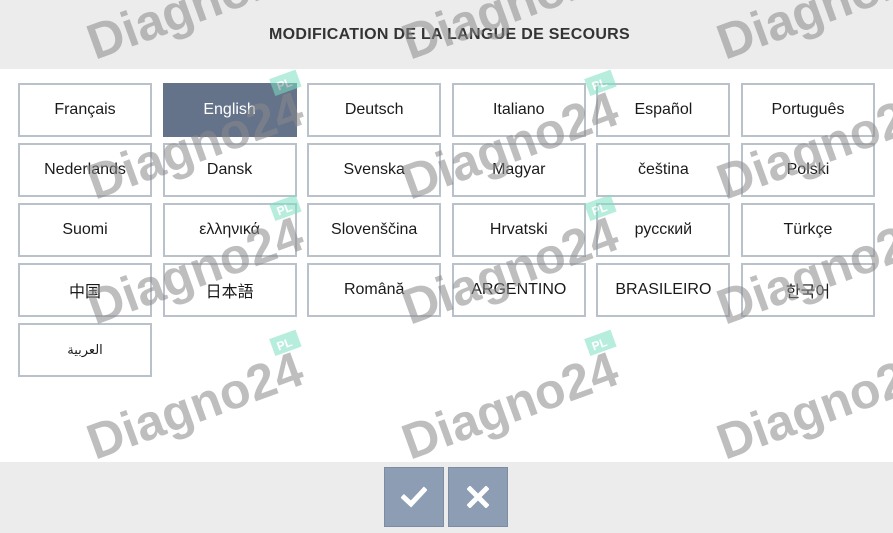 This screenshot has width=893, height=533. What do you see at coordinates (807, 110) in the screenshot?
I see `language-option-portugues: Português` at bounding box center [807, 110].